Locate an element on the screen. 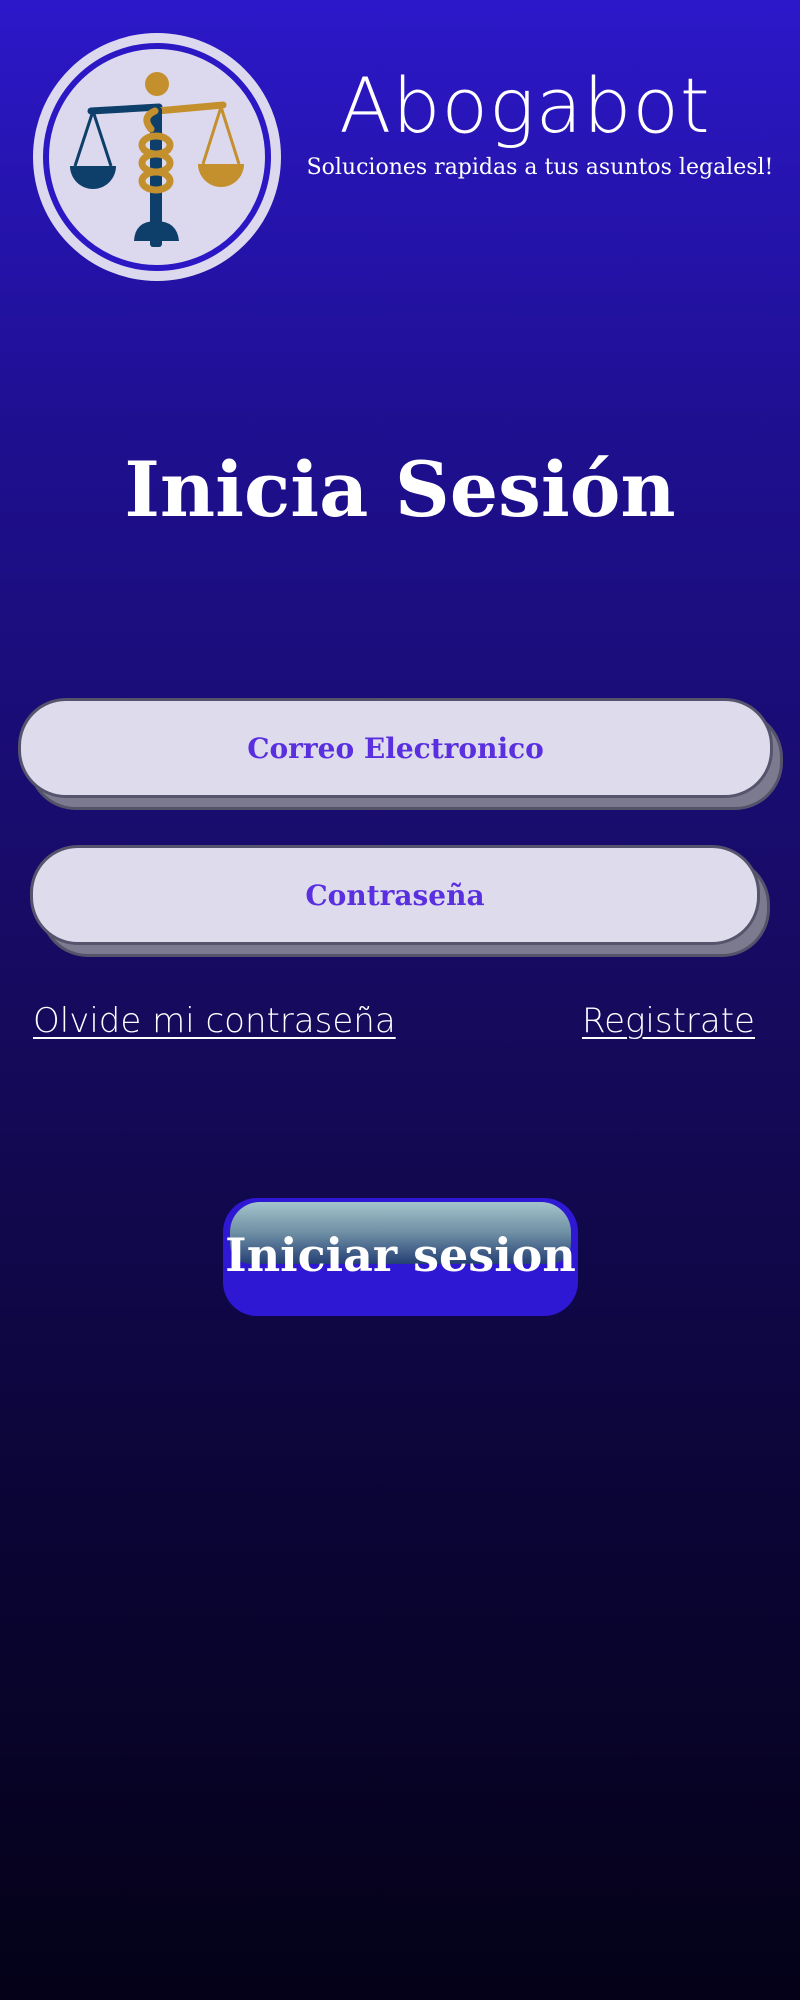 The image size is (800, 2000). password-field-container: Contraseña is located at coordinates (400, 901).